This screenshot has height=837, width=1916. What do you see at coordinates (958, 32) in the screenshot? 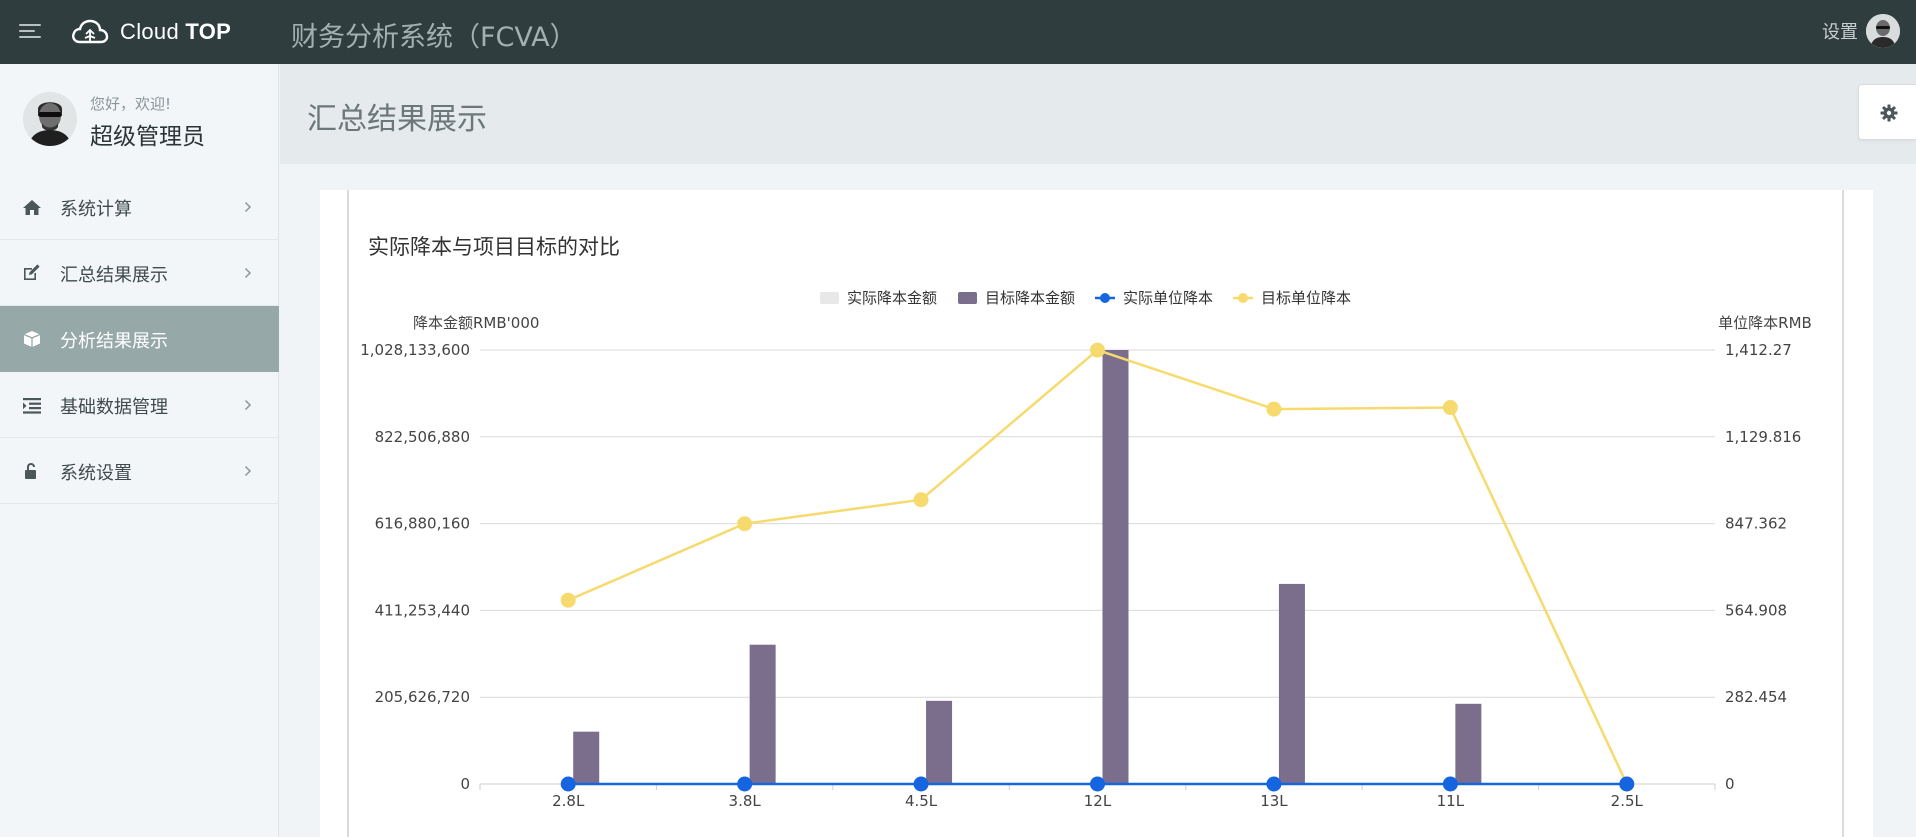
I see `top-navbar: Cloud TOP 财务分析系统（FCVA） 设置` at bounding box center [958, 32].